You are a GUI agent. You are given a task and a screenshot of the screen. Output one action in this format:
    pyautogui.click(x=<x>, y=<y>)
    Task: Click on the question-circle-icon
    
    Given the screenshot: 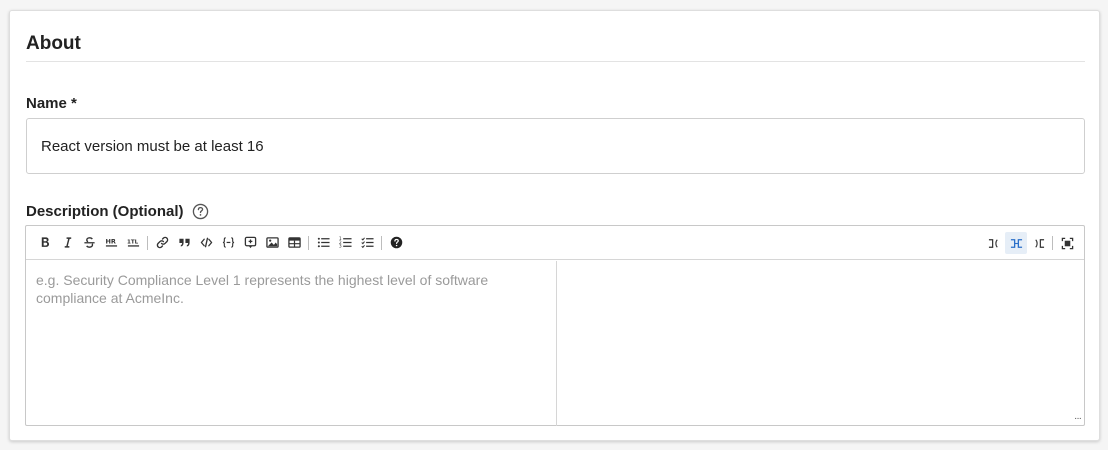 What is the action you would take?
    pyautogui.click(x=200, y=211)
    